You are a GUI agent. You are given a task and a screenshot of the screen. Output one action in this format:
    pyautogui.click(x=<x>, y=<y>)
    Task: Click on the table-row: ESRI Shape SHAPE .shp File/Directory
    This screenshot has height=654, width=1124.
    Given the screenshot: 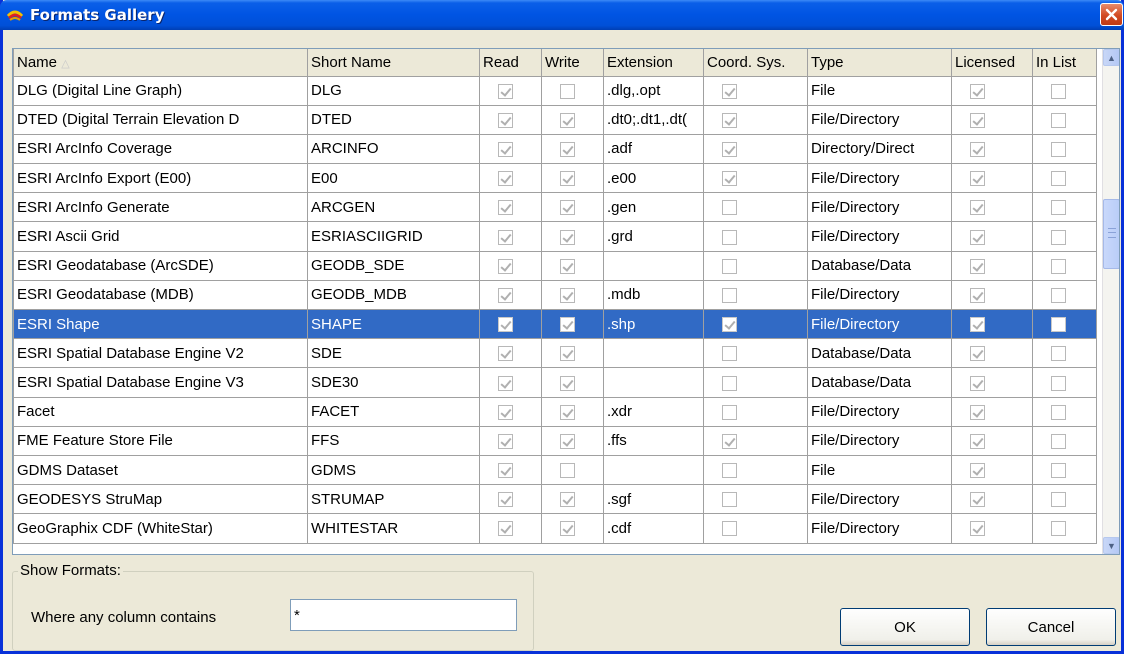 What is the action you would take?
    pyautogui.click(x=555, y=324)
    